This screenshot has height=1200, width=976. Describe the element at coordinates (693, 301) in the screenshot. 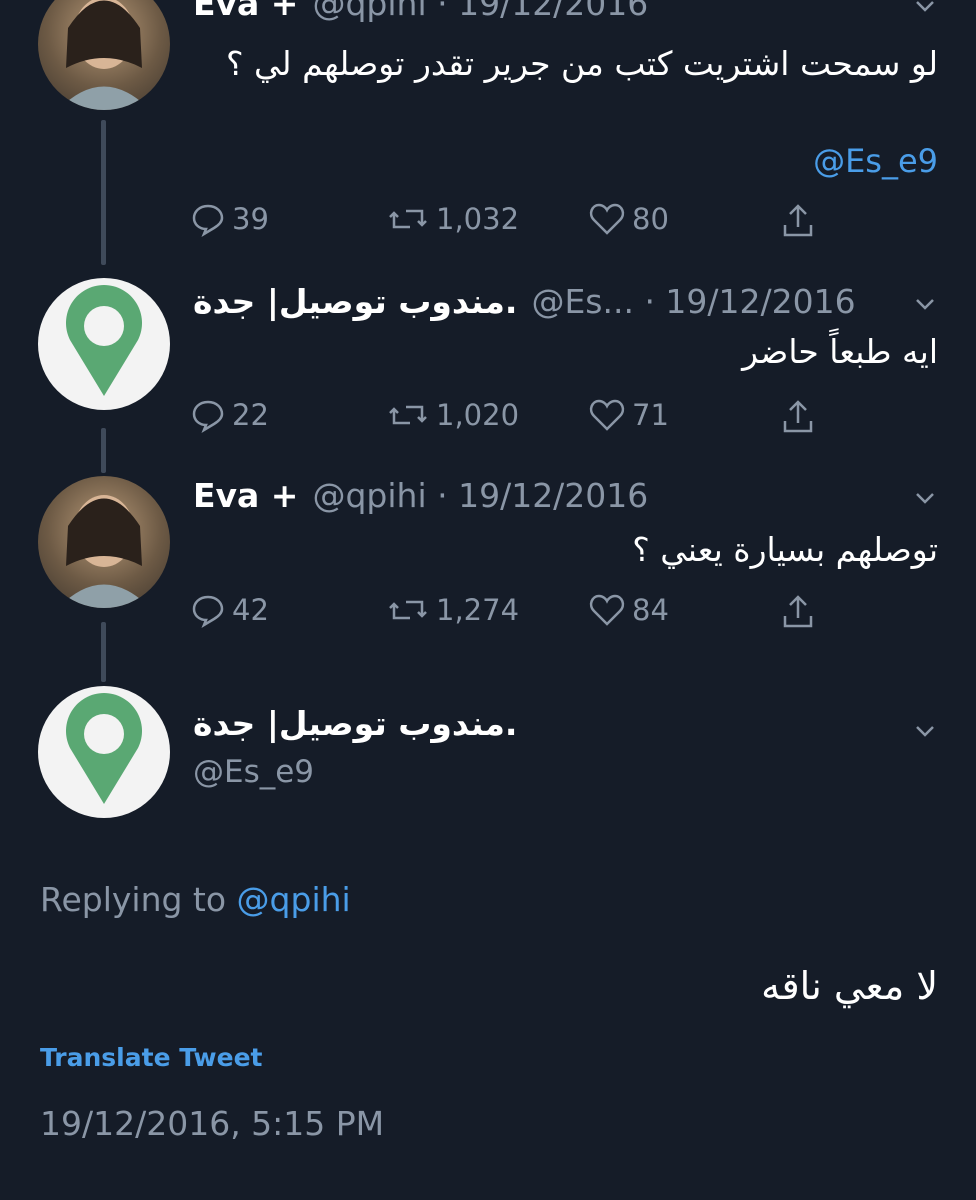

I see `handle-date: @Es... · 19/12/2016` at that location.